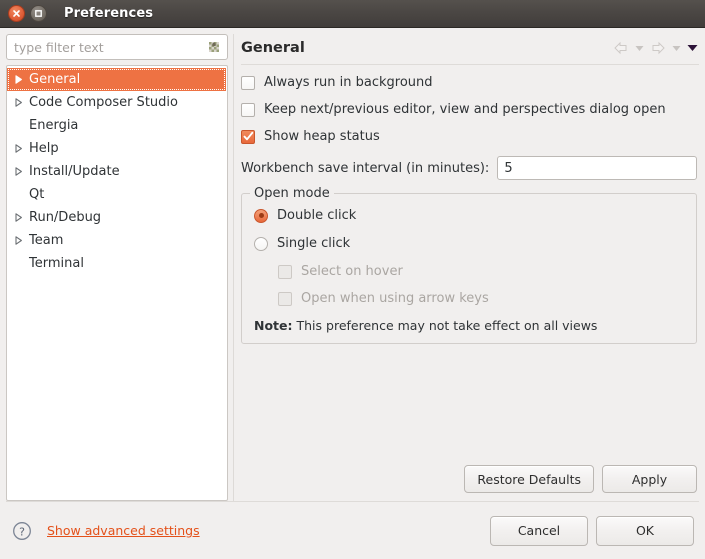 The width and height of the screenshot is (705, 559). What do you see at coordinates (123, 530) in the screenshot?
I see `show-advanced-settings-link: Show advanced settings` at bounding box center [123, 530].